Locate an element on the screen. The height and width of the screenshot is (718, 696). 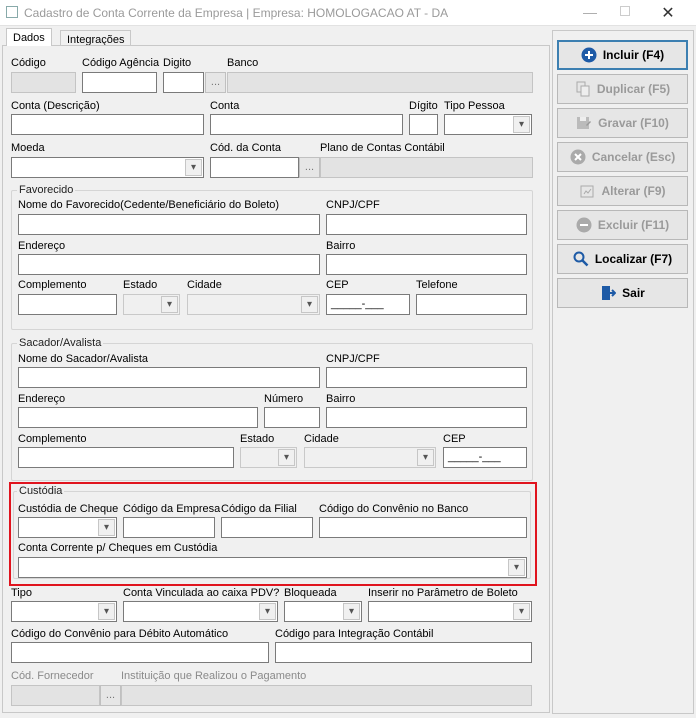
cod-conta-field is located at coordinates (254, 167).